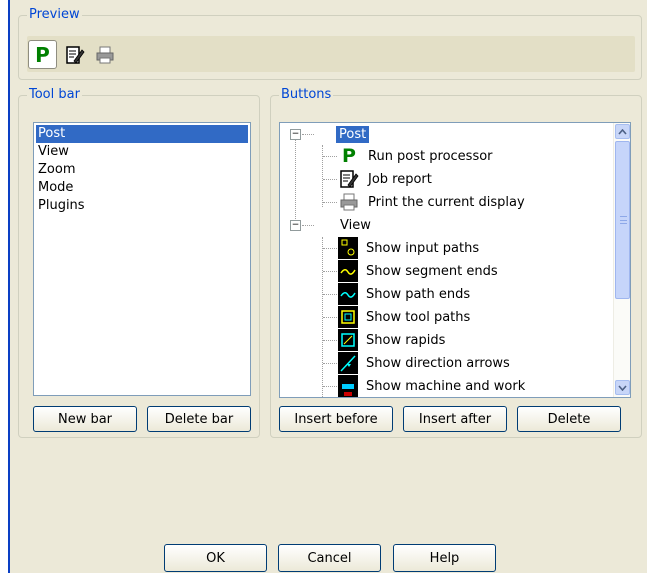 The image size is (647, 573). What do you see at coordinates (142, 206) in the screenshot?
I see `toolbar-item-plugins: Plugins` at bounding box center [142, 206].